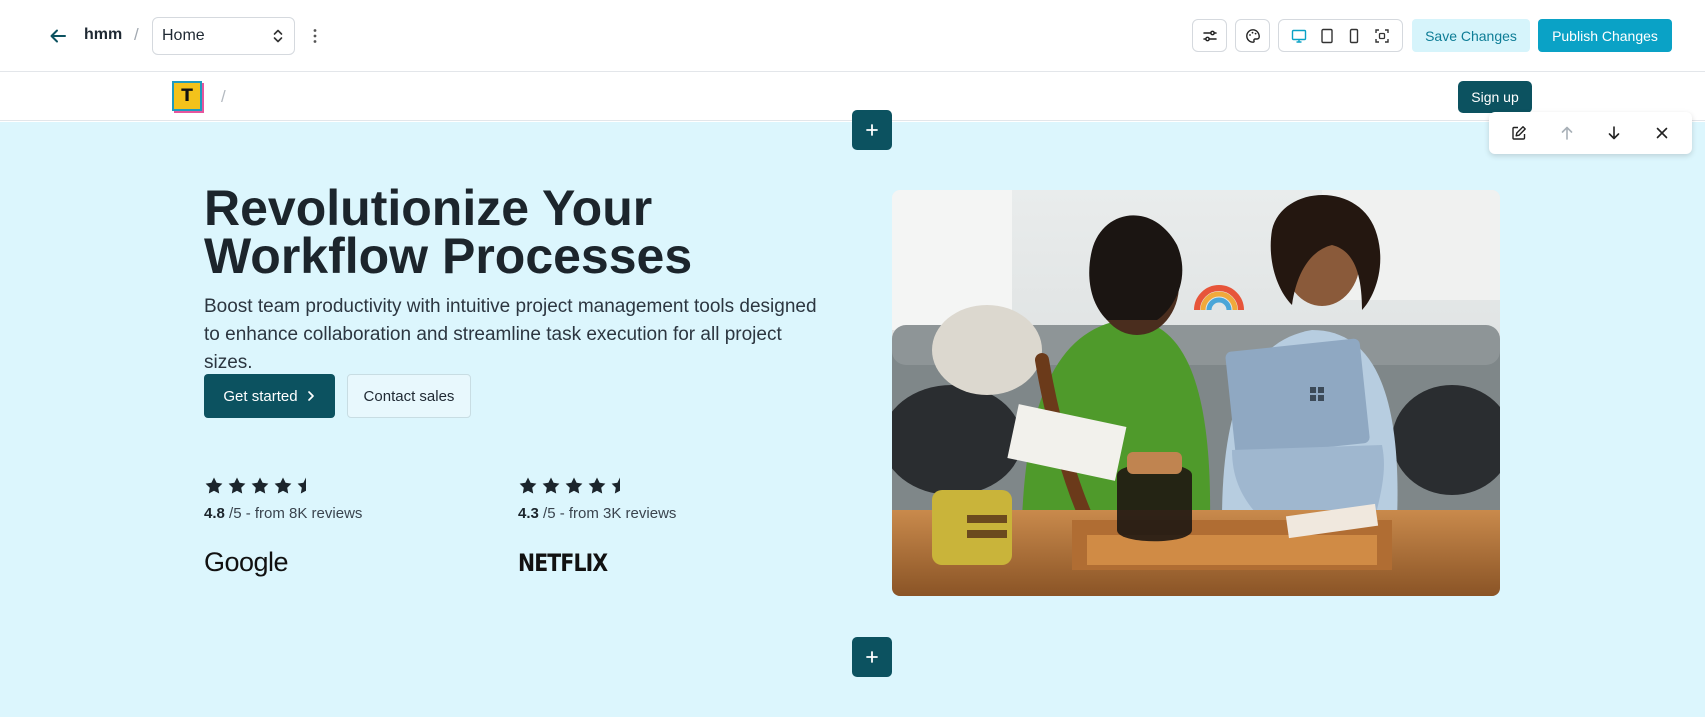  Describe the element at coordinates (1495, 97) in the screenshot. I see `signup-button: Sign up` at that location.